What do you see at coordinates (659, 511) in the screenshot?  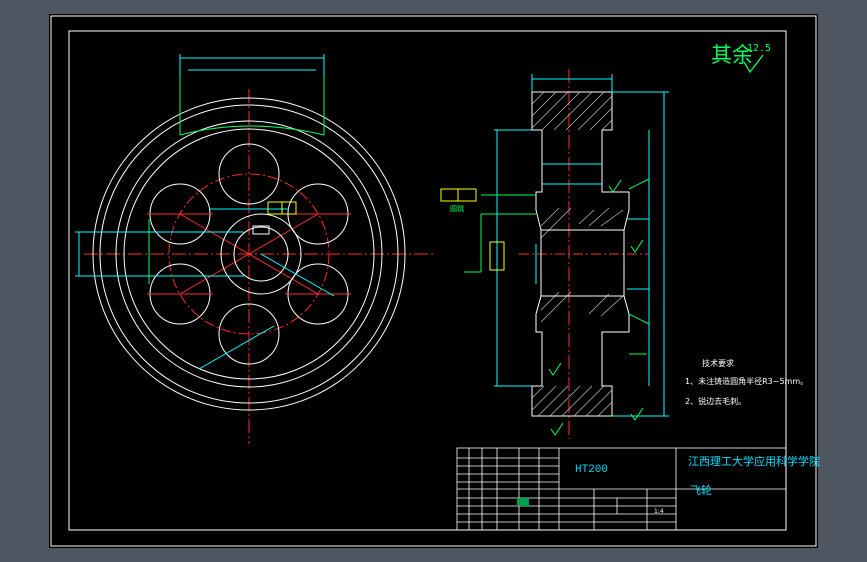 I see `scale-value: 1:4` at bounding box center [659, 511].